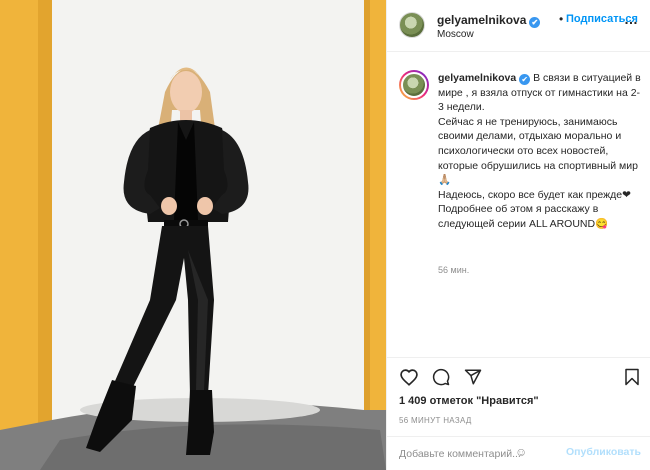  I want to click on likes-number: 1 409, so click(413, 401).